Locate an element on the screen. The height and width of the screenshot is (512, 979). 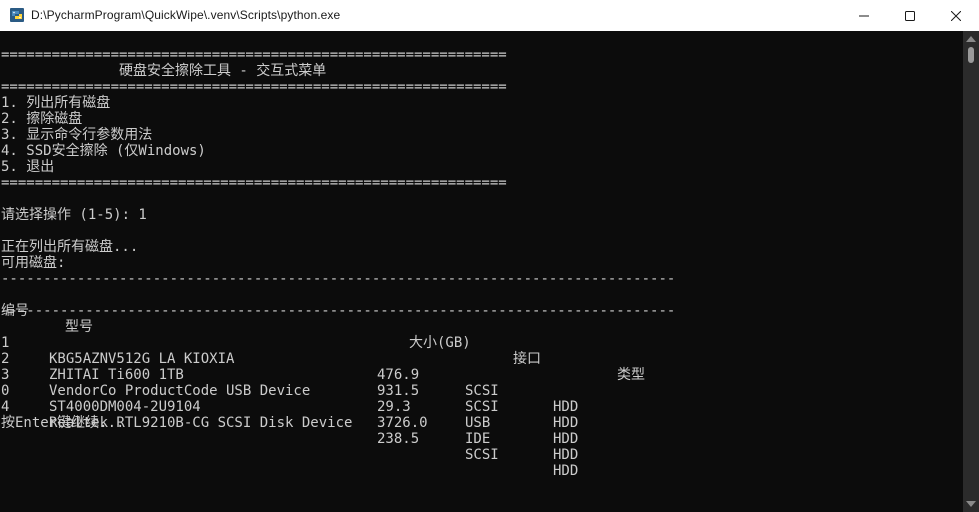
maximize-icon is located at coordinates (910, 15).